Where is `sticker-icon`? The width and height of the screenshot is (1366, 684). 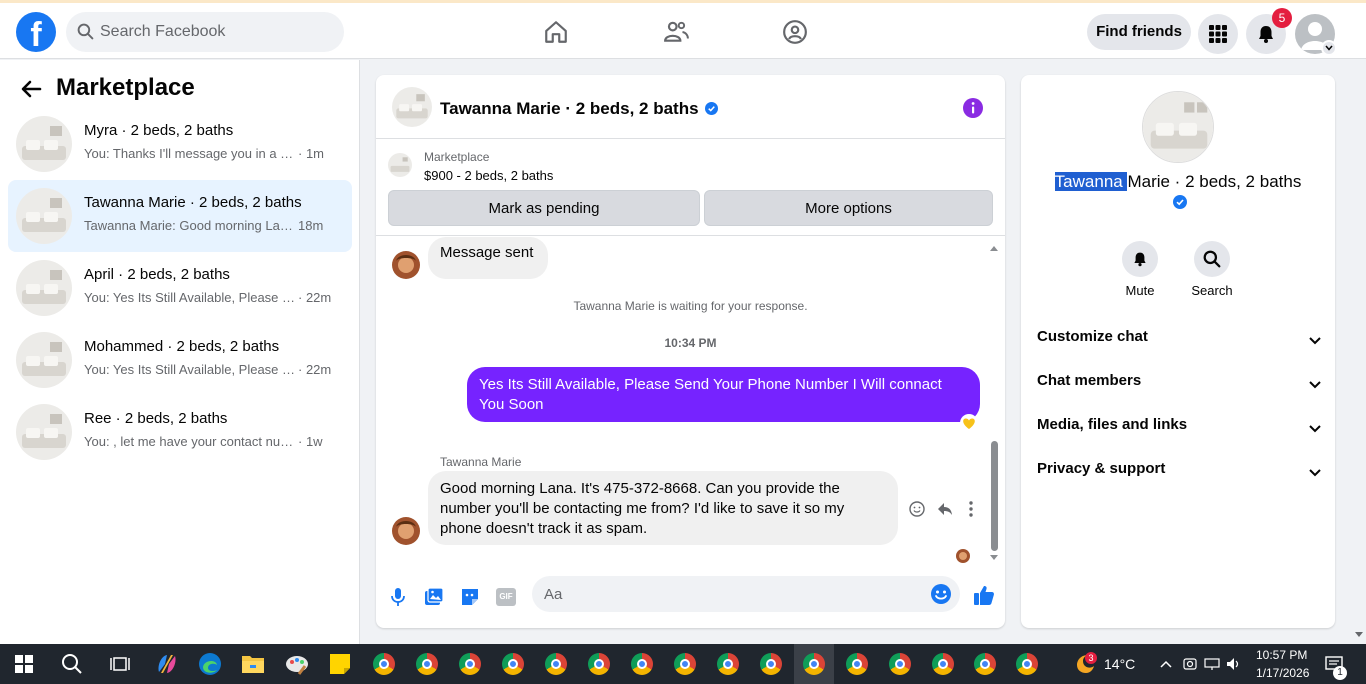
sticker-icon is located at coordinates (470, 597).